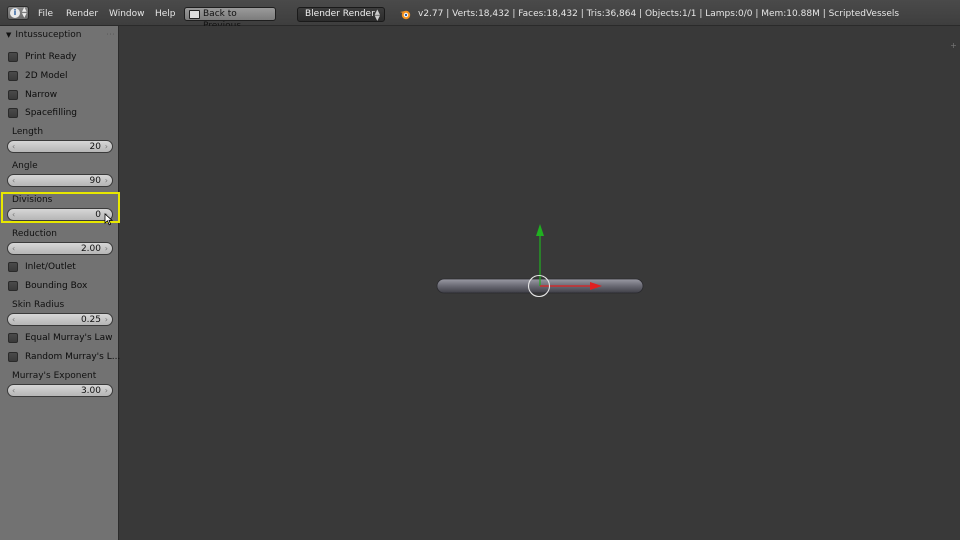  Describe the element at coordinates (13, 267) in the screenshot. I see `inlet-outlet-checkbox` at that location.